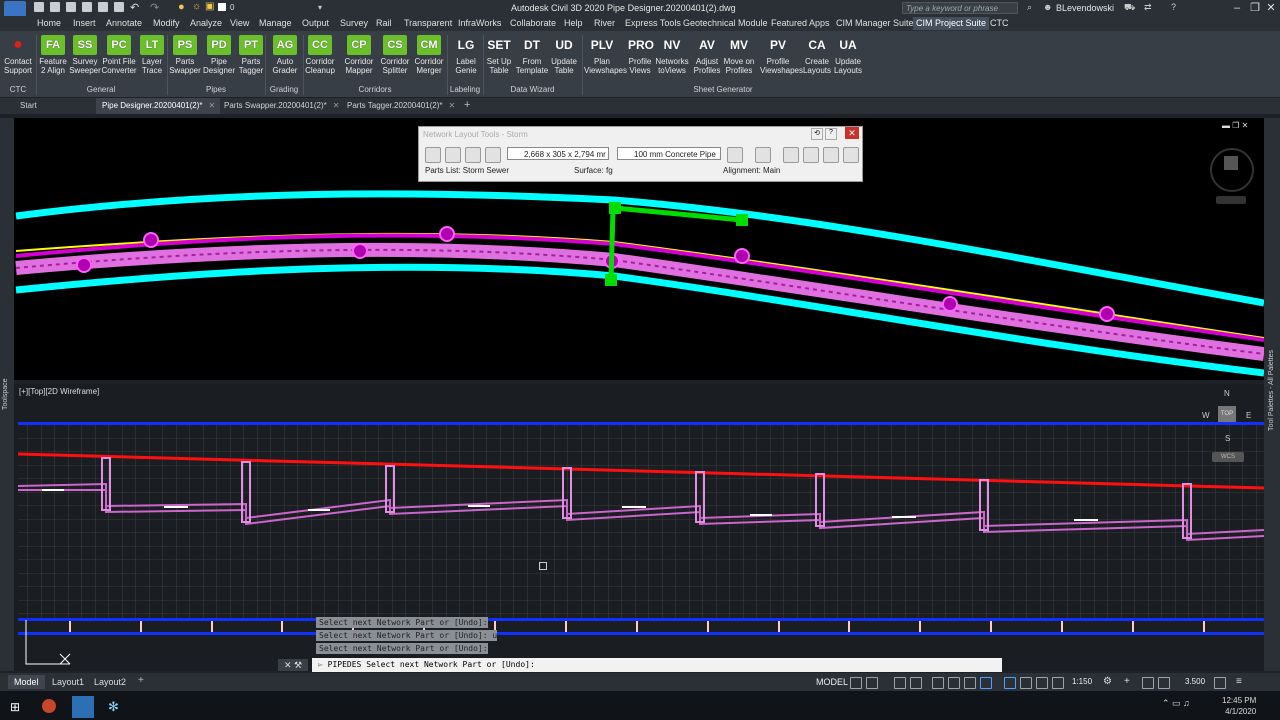  What do you see at coordinates (533, 23) in the screenshot?
I see `ribbon-tab-collaborate: Collaborate` at bounding box center [533, 23].